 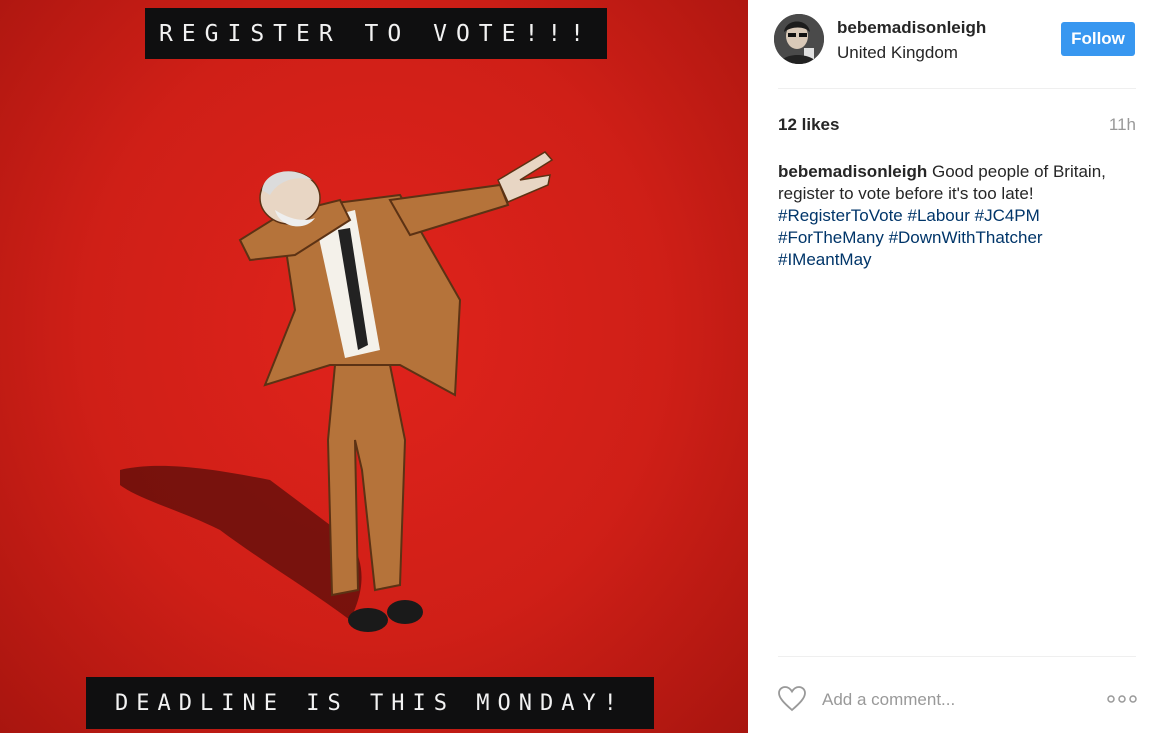 I want to click on caption-username: bebemadisonleigh, so click(x=852, y=171).